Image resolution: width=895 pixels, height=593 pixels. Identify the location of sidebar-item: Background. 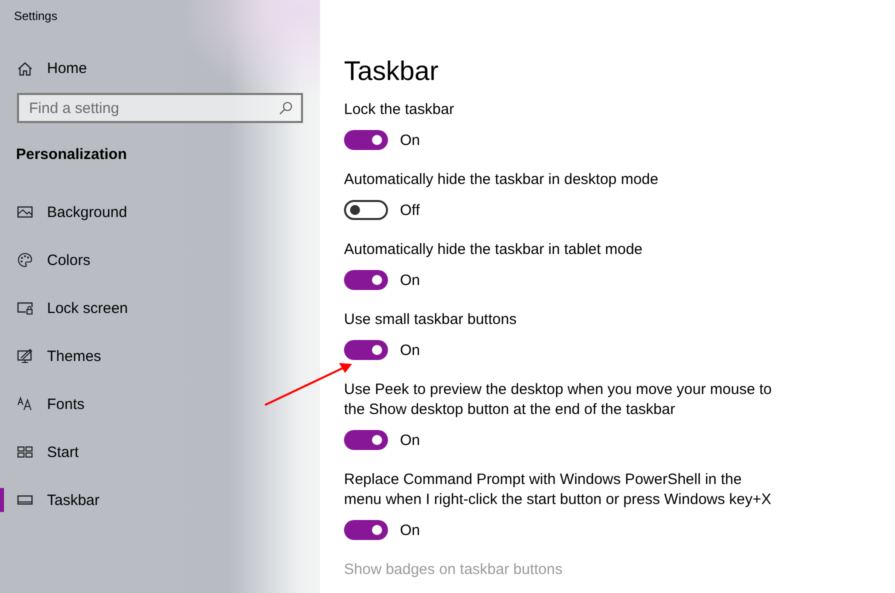
(72, 212).